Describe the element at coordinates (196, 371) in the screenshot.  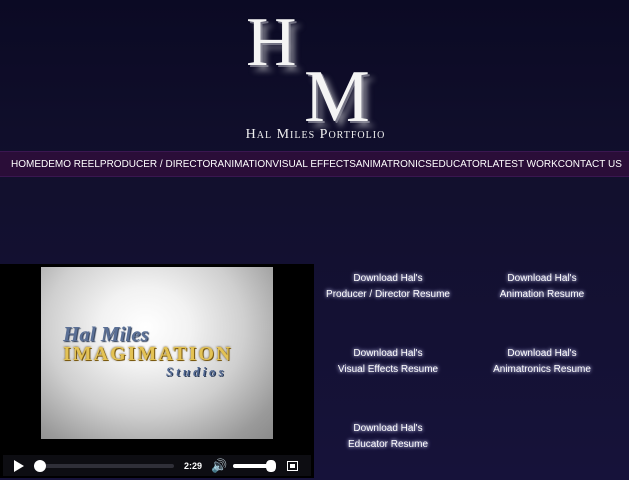
I see `video-title-line3: Studios` at that location.